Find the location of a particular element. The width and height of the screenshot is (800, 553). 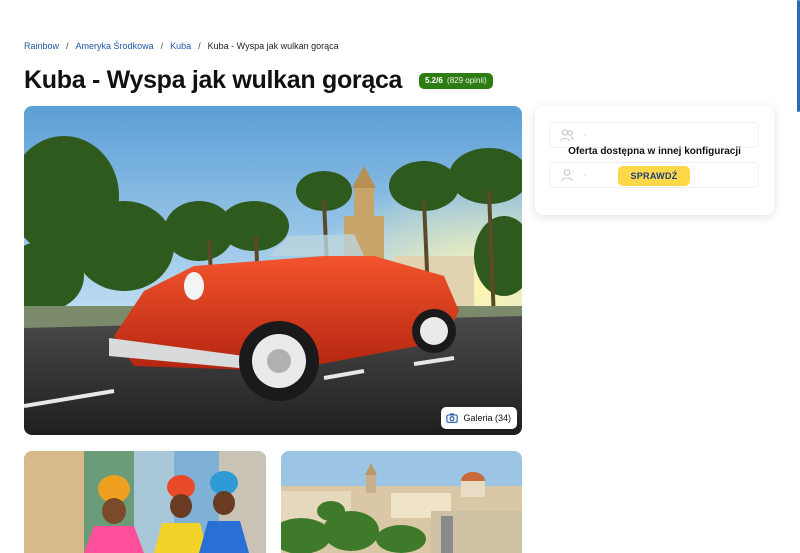

rating-reviews: (829 opinii) is located at coordinates (467, 80).